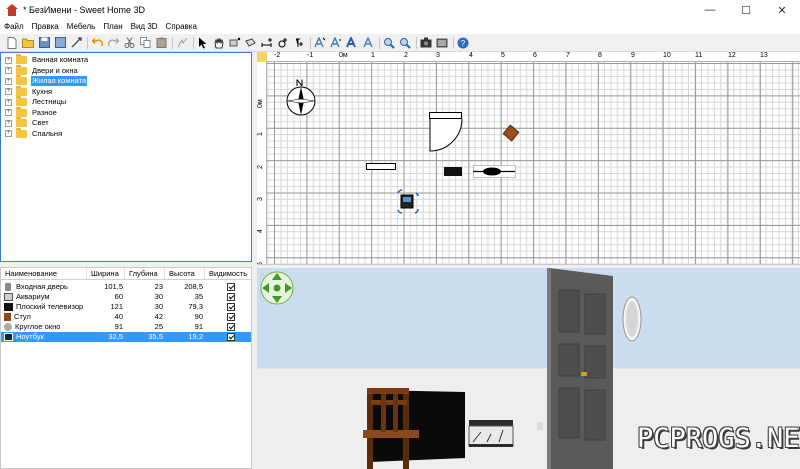 The image size is (800, 469). Describe the element at coordinates (12, 10) in the screenshot. I see `sweet-home-app-icon` at that location.